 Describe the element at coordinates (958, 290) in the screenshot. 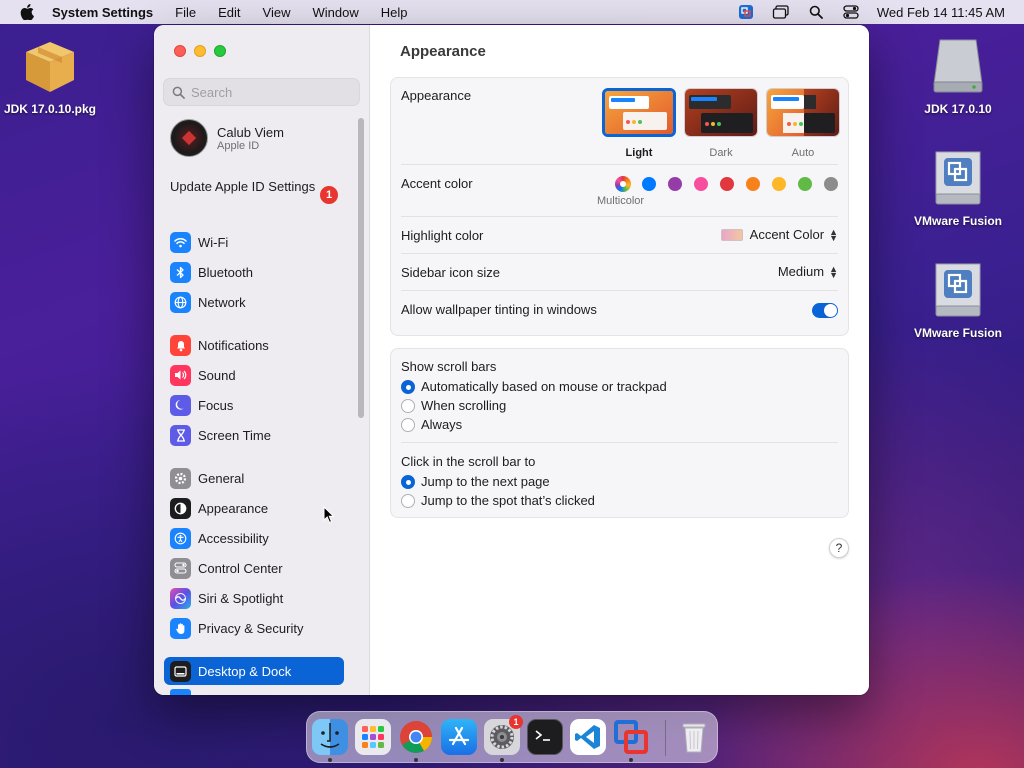

I see `vmware-volume-icon` at that location.